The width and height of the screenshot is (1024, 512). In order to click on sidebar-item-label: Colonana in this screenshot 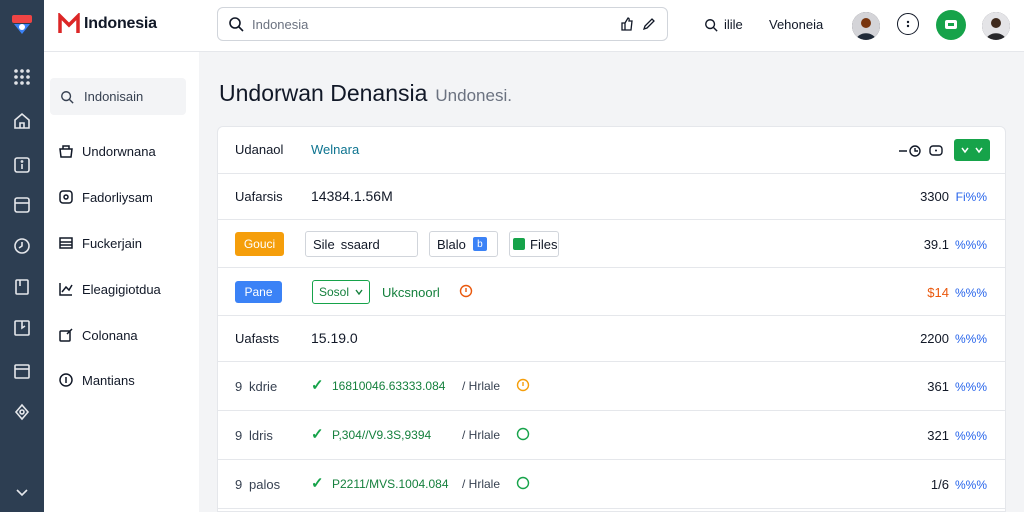, I will do `click(110, 335)`.